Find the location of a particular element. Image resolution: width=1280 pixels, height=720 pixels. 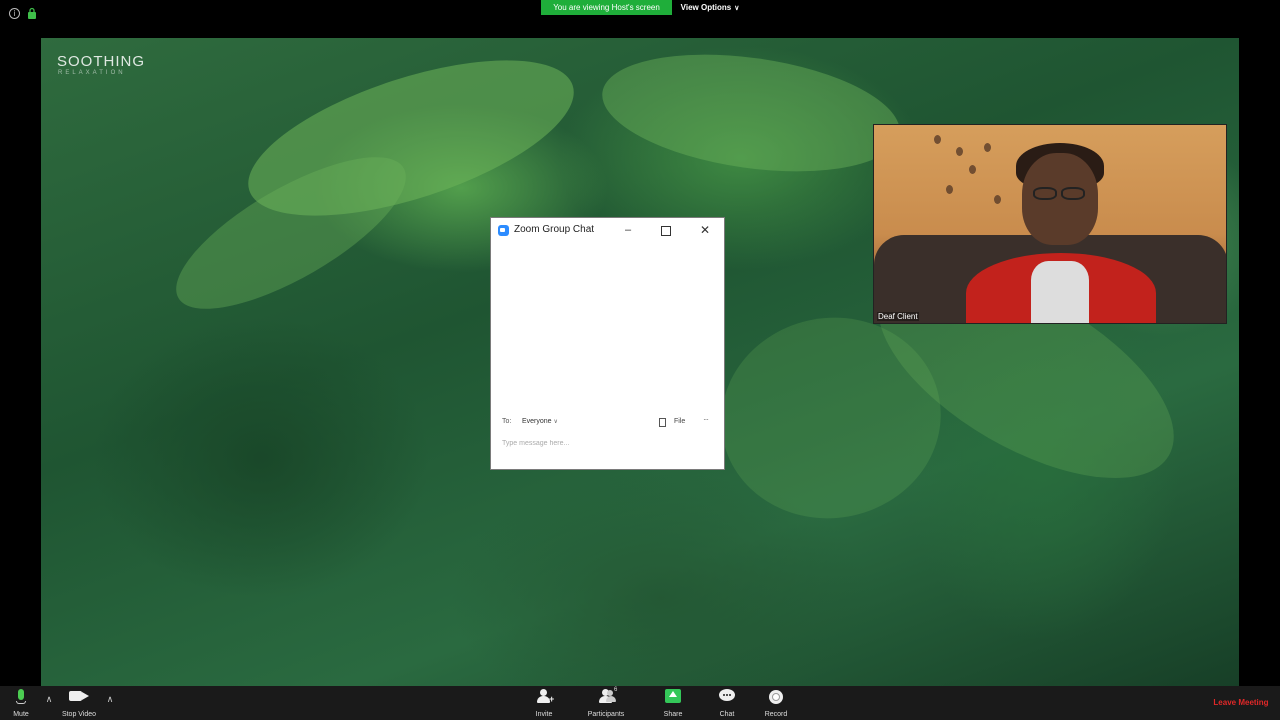

stop-video-button: Stop Video is located at coordinates (79, 703).